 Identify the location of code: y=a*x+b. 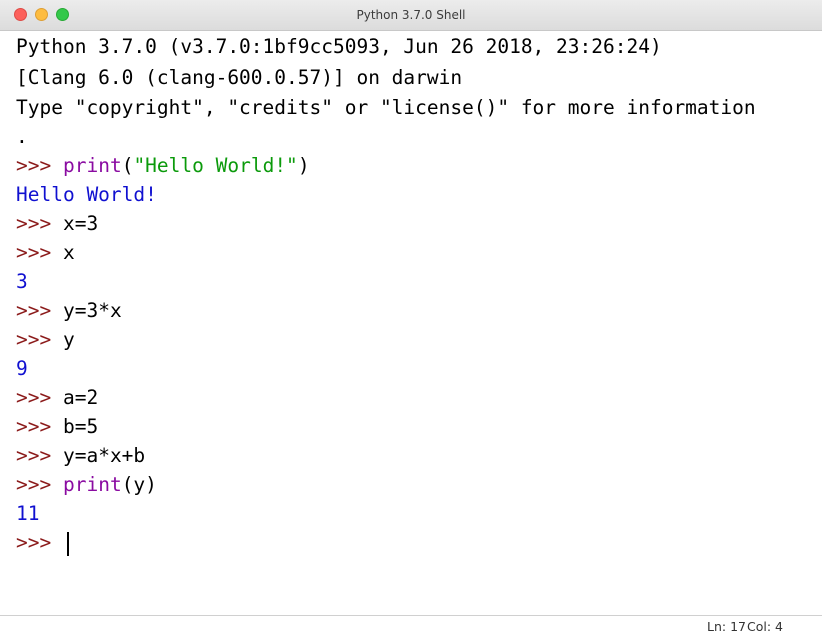
(104, 455).